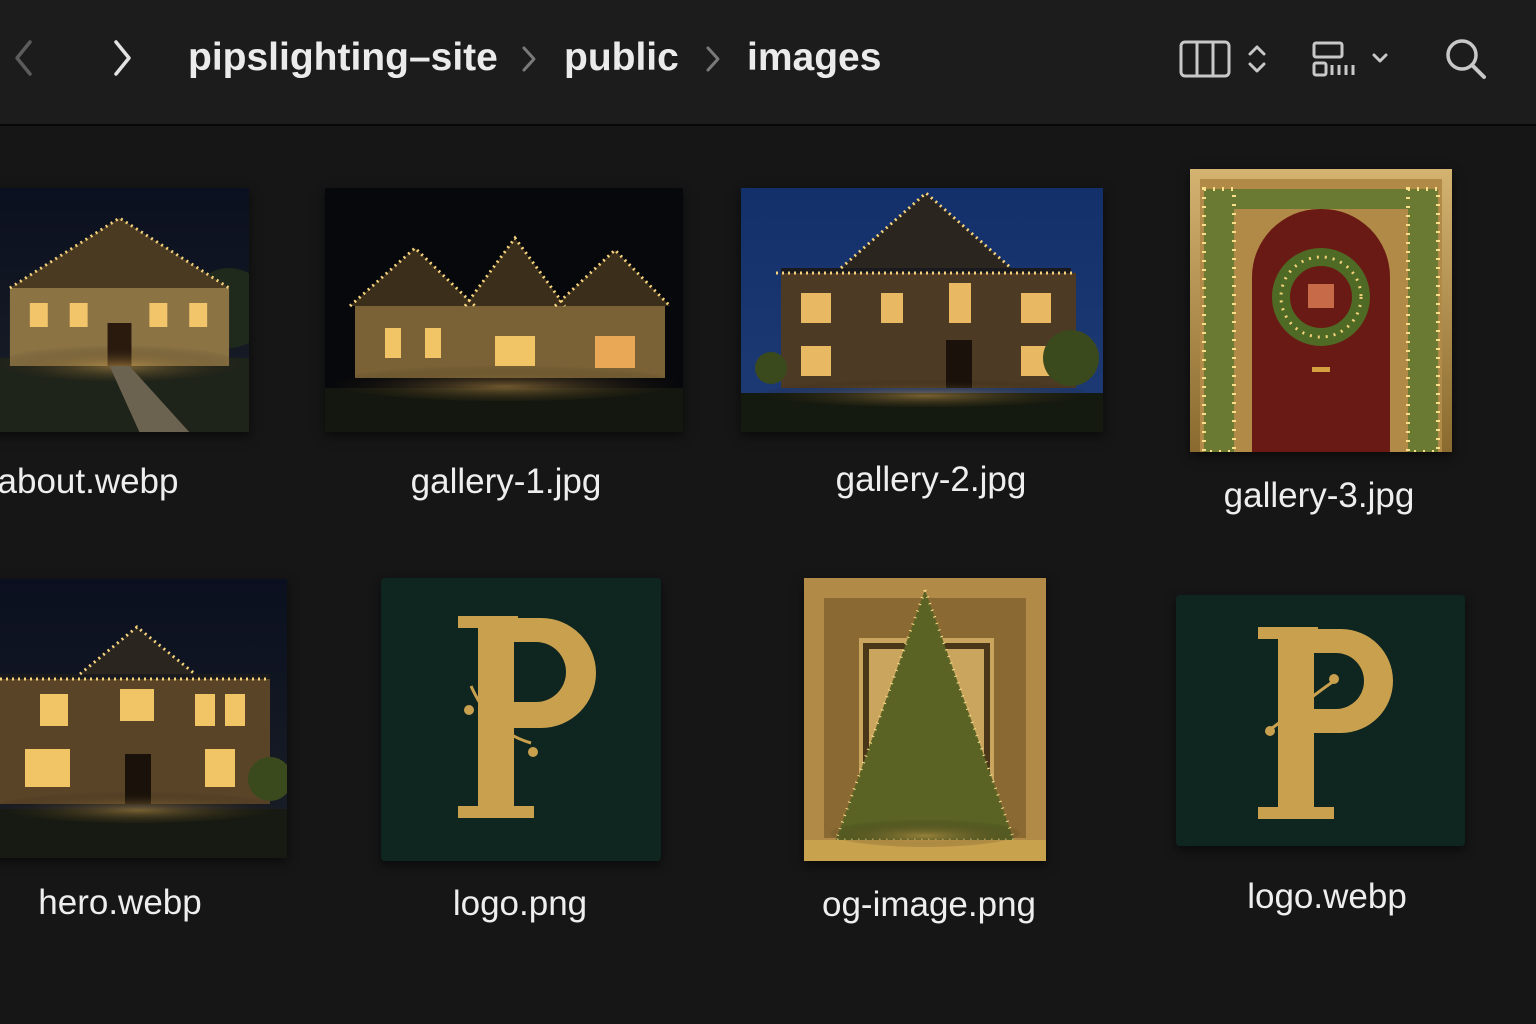 The width and height of the screenshot is (1536, 1024). I want to click on search-icon, so click(1466, 59).